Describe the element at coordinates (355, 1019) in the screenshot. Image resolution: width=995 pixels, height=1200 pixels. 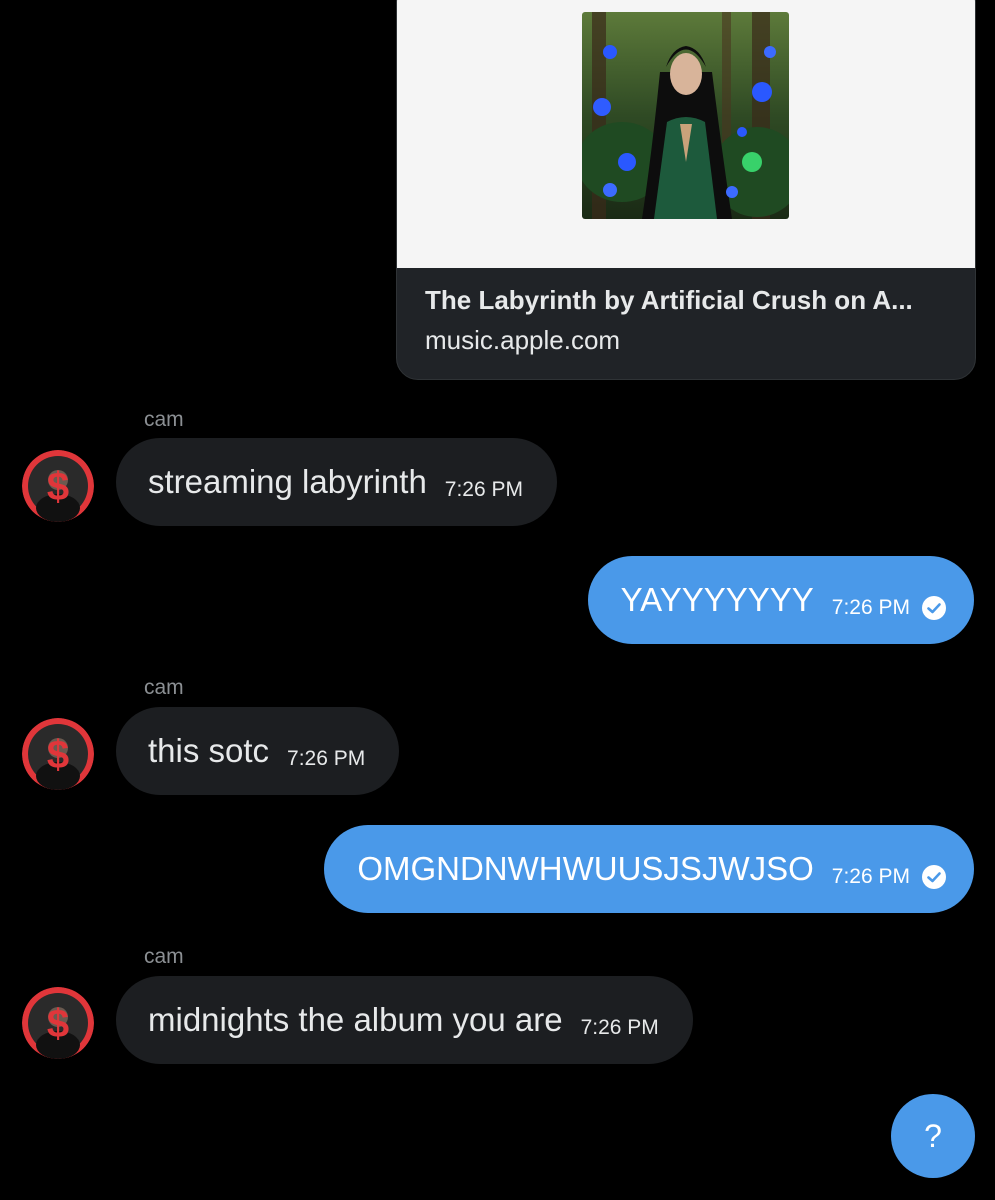
I see `message-text: midnights the album you are` at that location.